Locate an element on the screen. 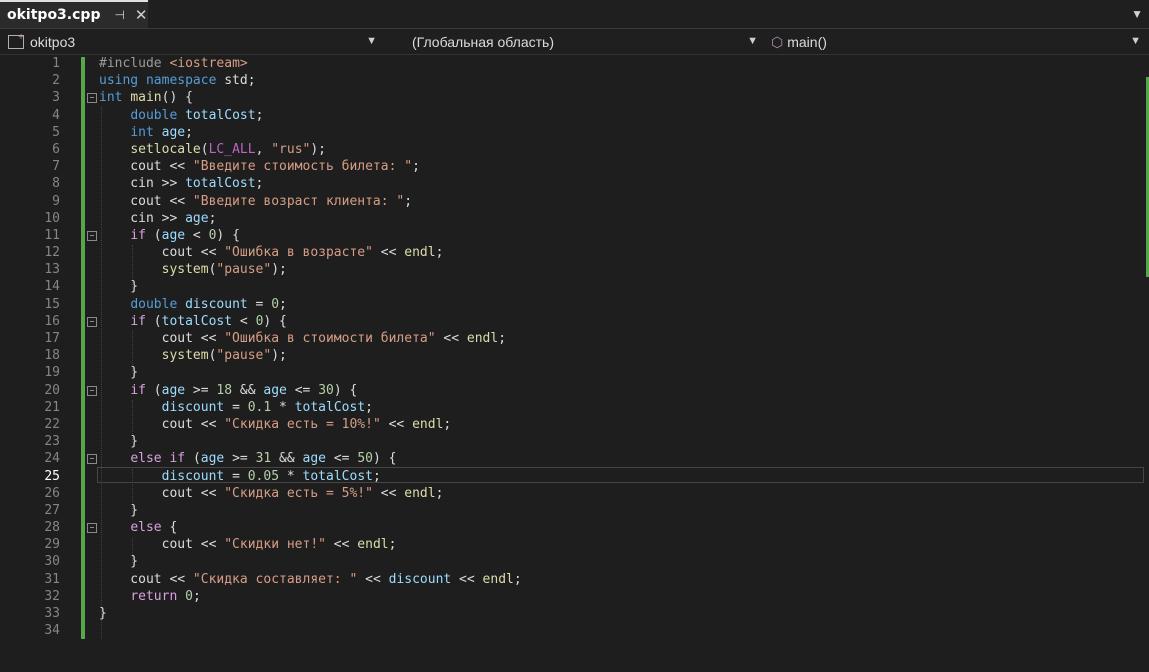 This screenshot has width=1149, height=672. line-number: 19 is located at coordinates (52, 373).